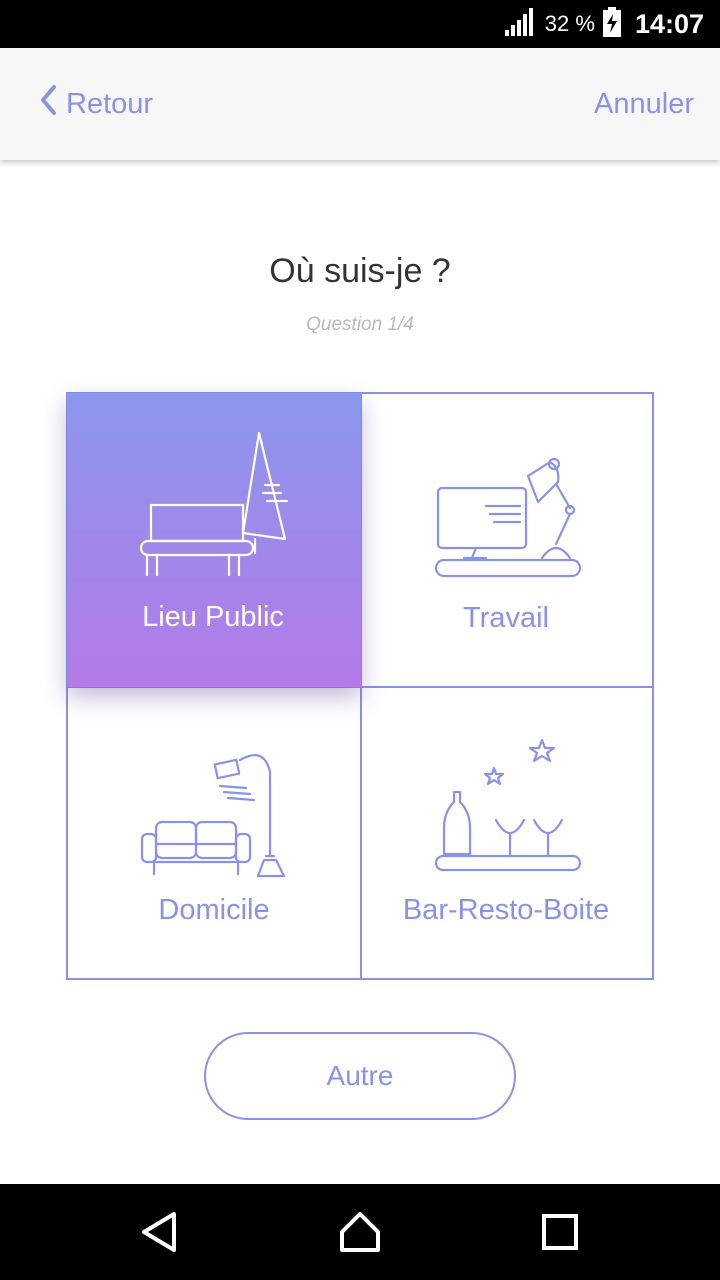 The width and height of the screenshot is (720, 1280). What do you see at coordinates (48, 104) in the screenshot?
I see `chevron-left-icon` at bounding box center [48, 104].